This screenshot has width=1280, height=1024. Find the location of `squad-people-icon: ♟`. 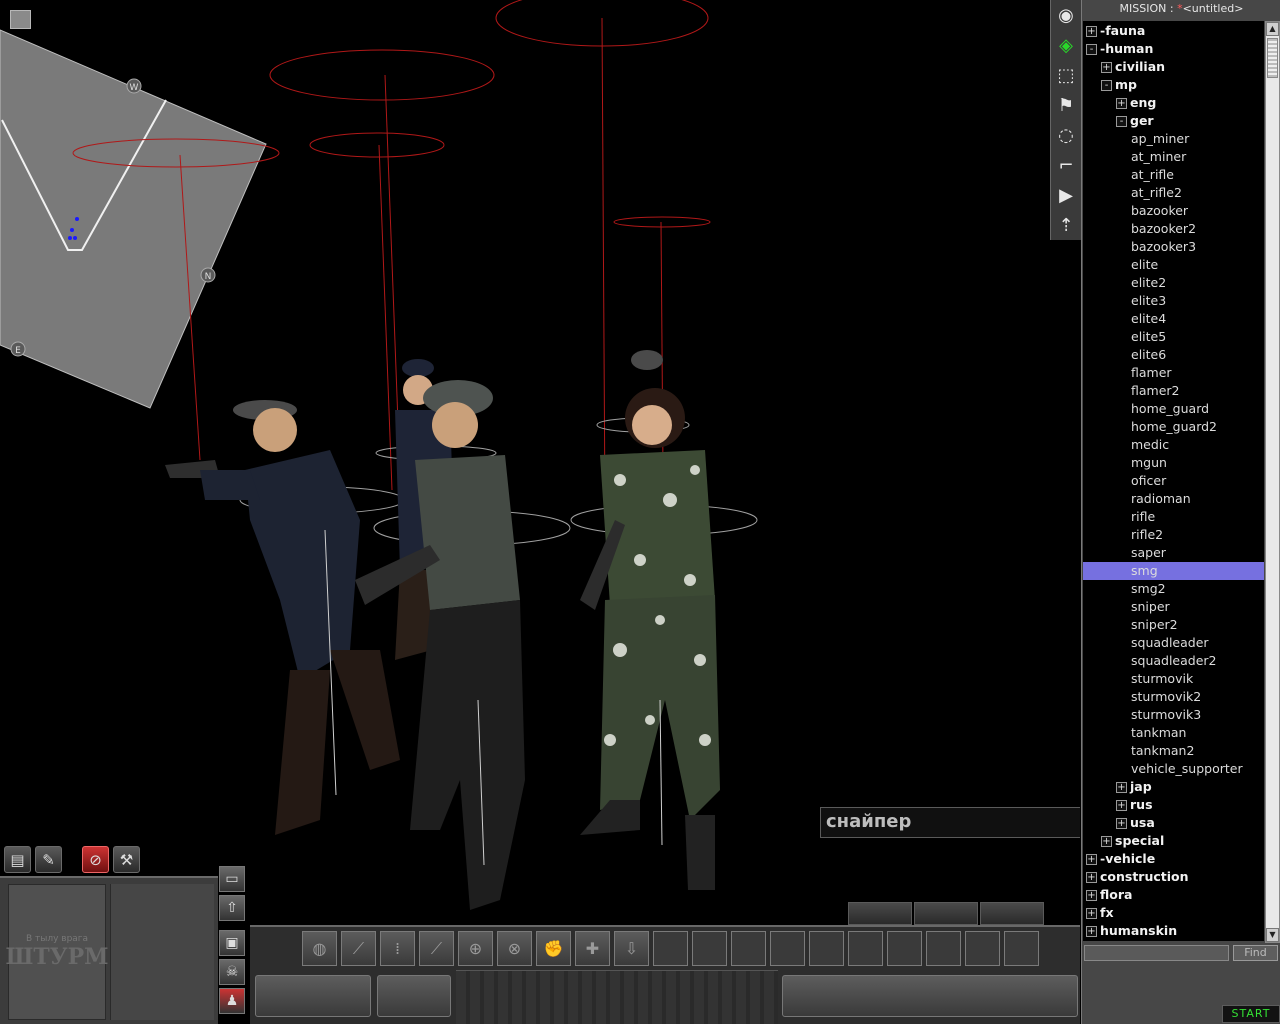

squad-people-icon: ♟ is located at coordinates (232, 1001).